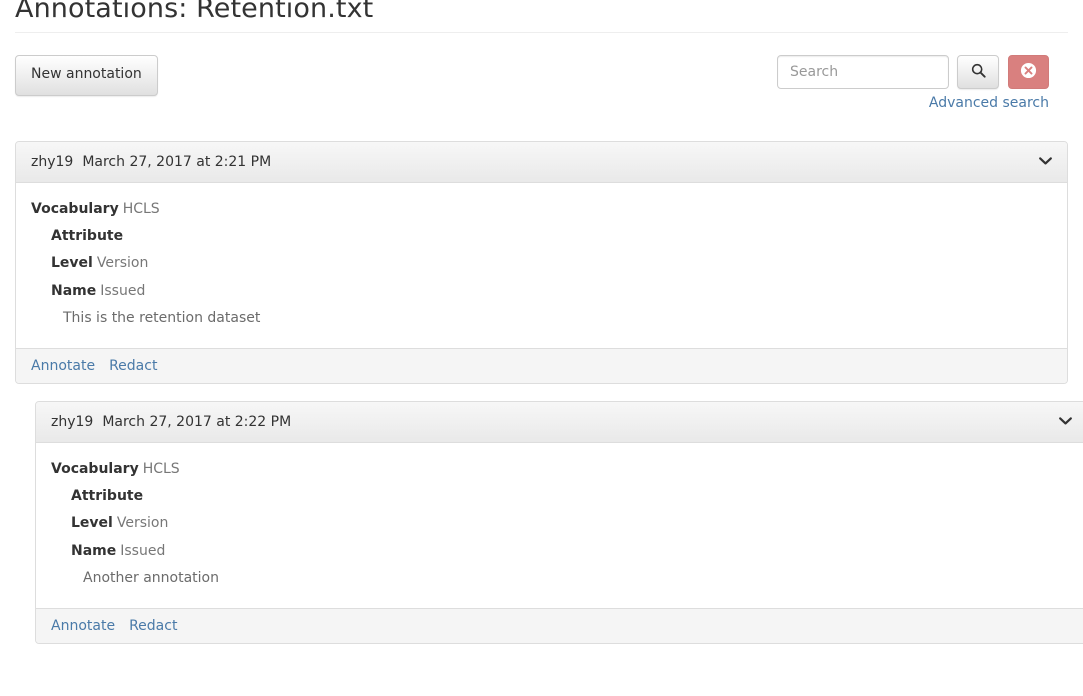 Image resolution: width=1083 pixels, height=696 pixels. I want to click on search-group, so click(913, 71).